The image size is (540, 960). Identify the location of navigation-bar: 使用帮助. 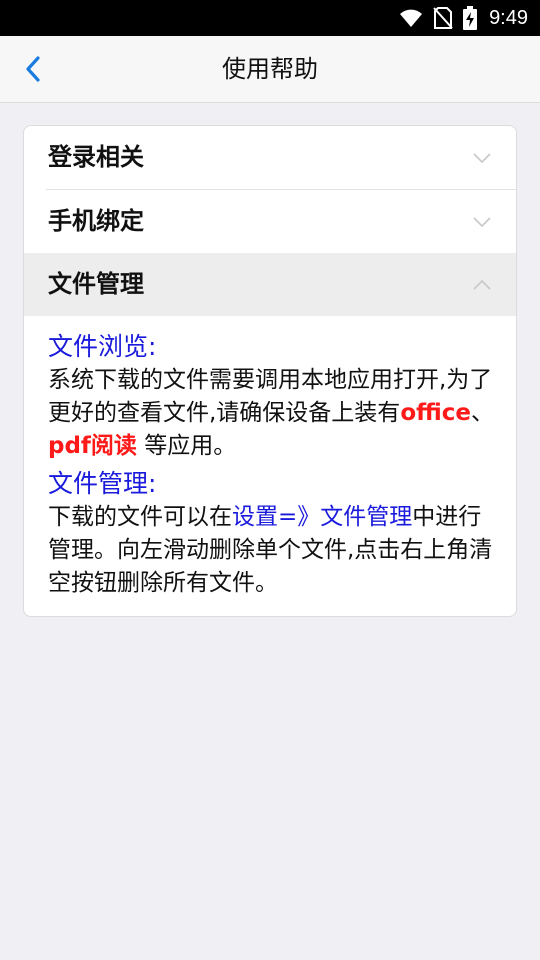
(270, 69).